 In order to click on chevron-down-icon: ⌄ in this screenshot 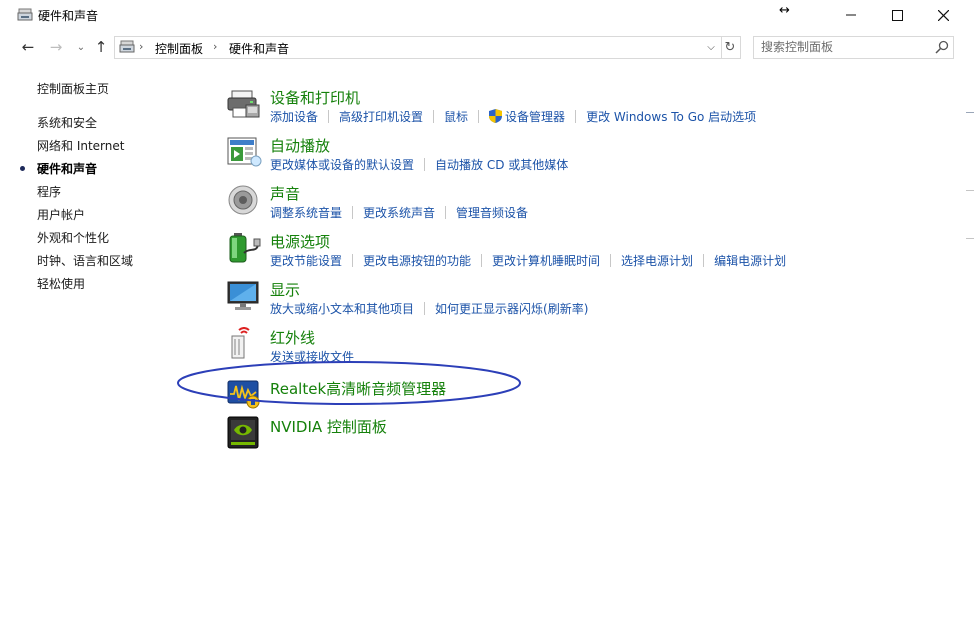, I will do `click(81, 47)`.